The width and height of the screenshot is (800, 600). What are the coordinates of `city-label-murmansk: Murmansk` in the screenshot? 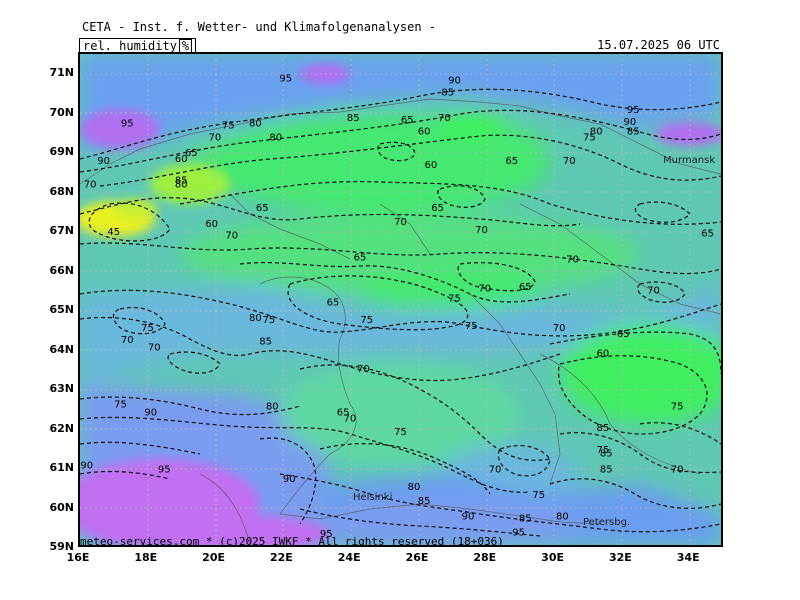 It's located at (689, 160).